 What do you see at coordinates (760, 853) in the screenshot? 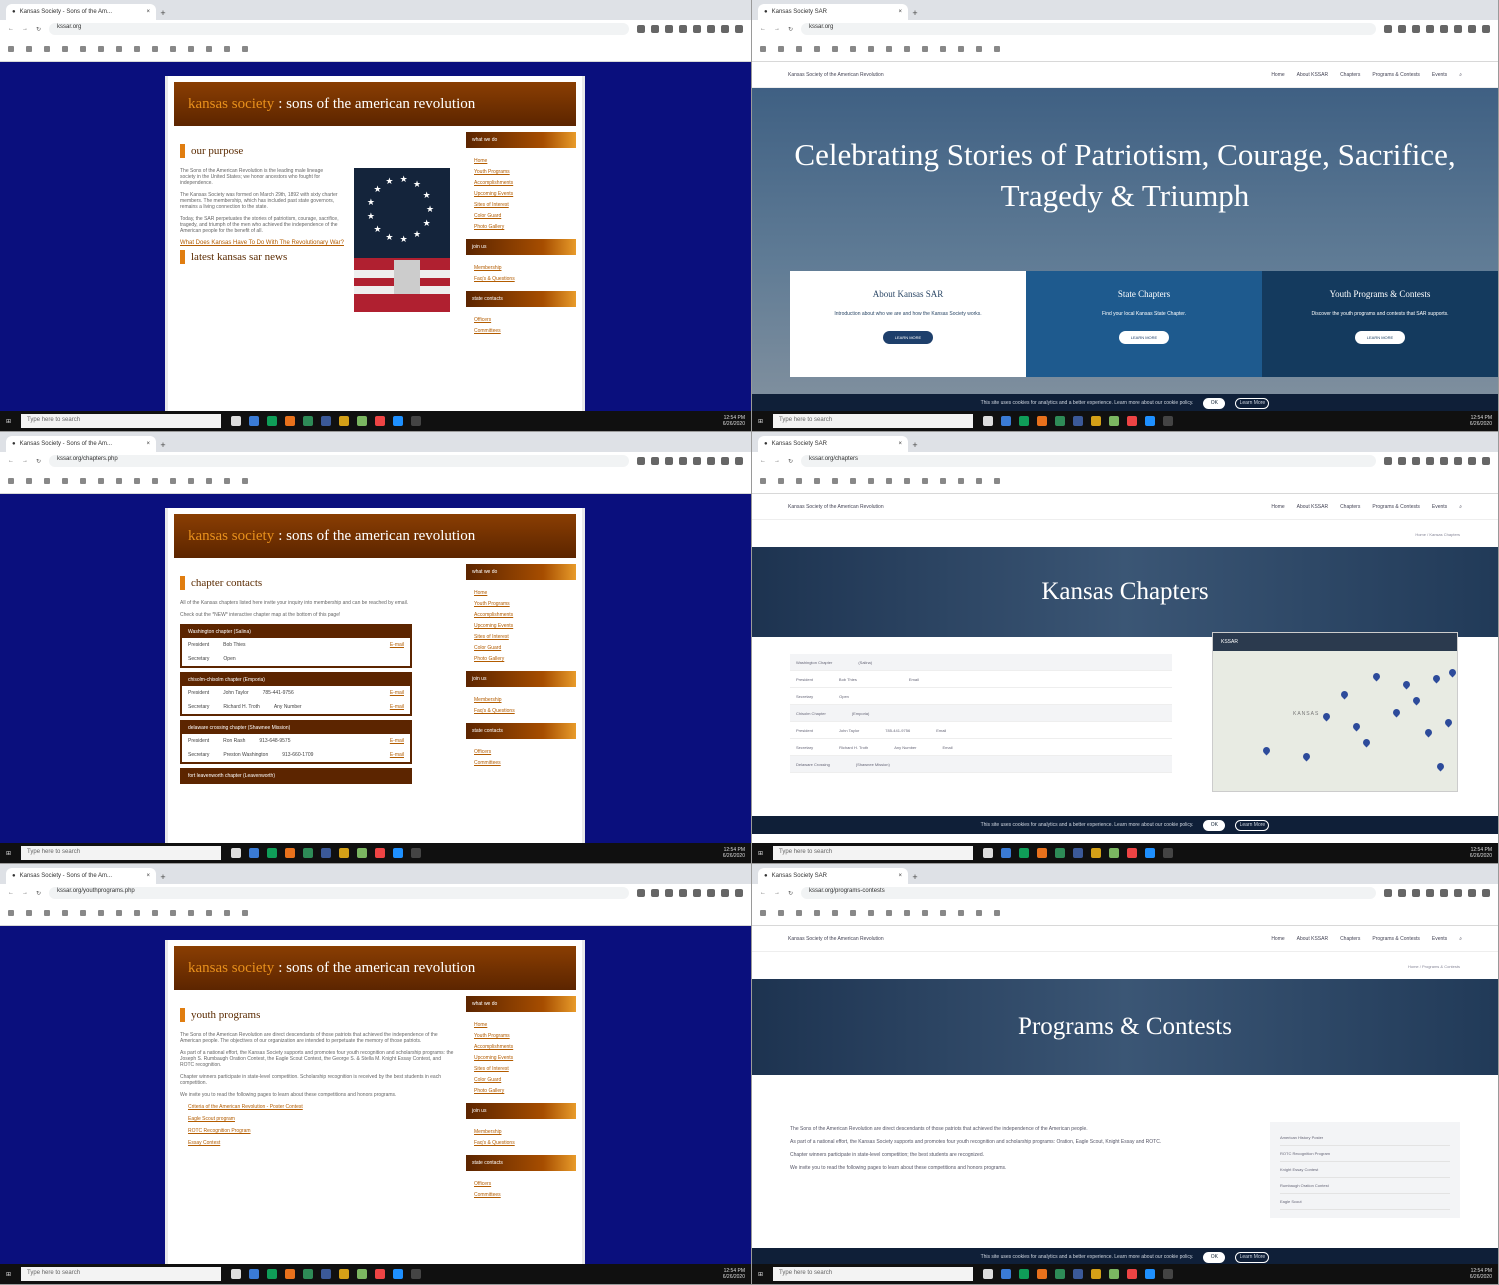
I see `start-icon: ⊞` at bounding box center [760, 853].